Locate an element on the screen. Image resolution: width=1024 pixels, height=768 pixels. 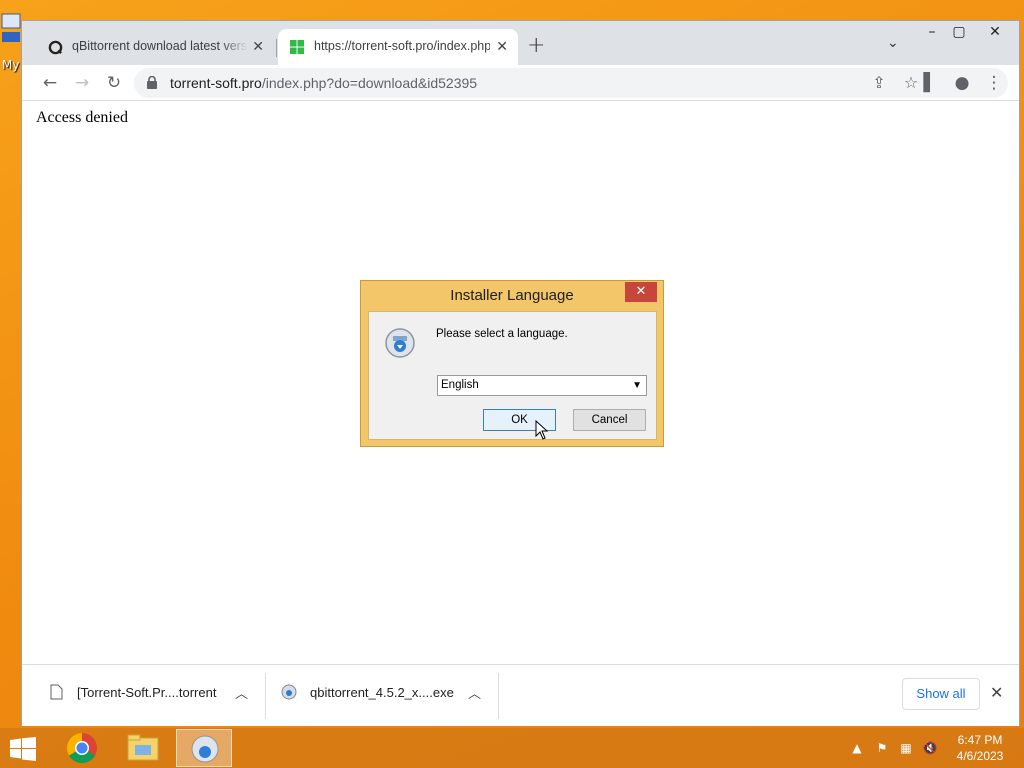
tab-torrent-soft: https://torrent-soft.pro/index.php ✕ is located at coordinates (398, 47).